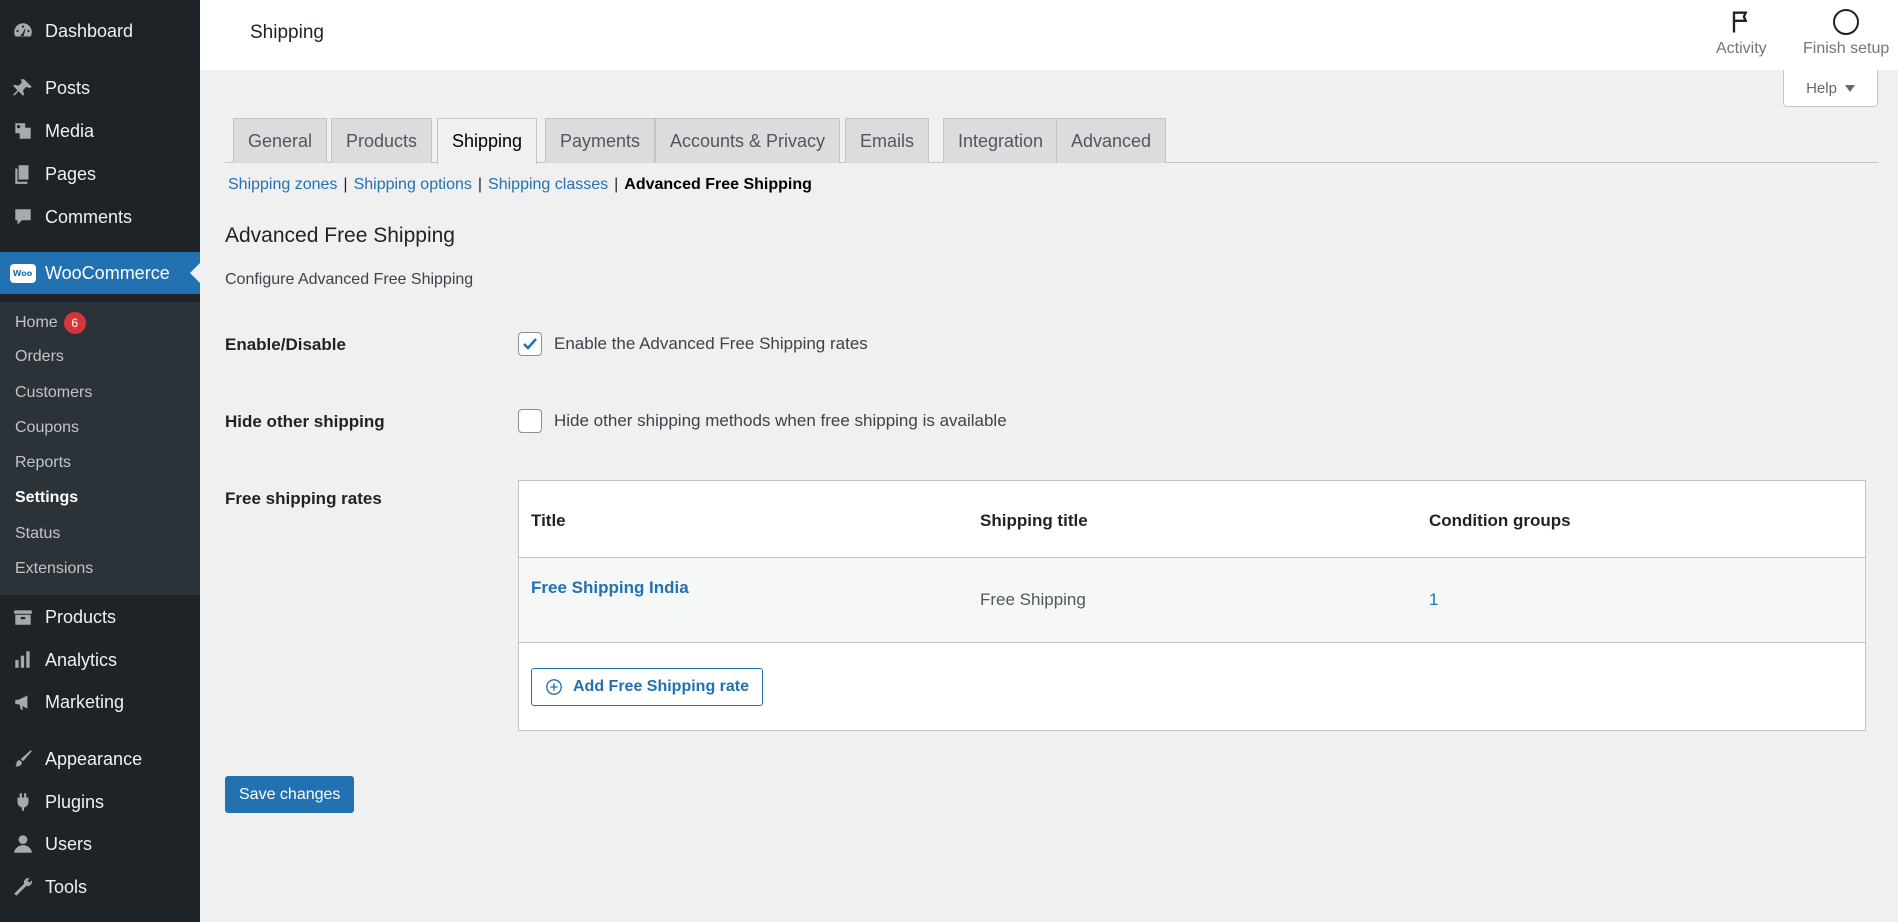 This screenshot has height=922, width=1898. Describe the element at coordinates (22, 844) in the screenshot. I see `user-icon` at that location.